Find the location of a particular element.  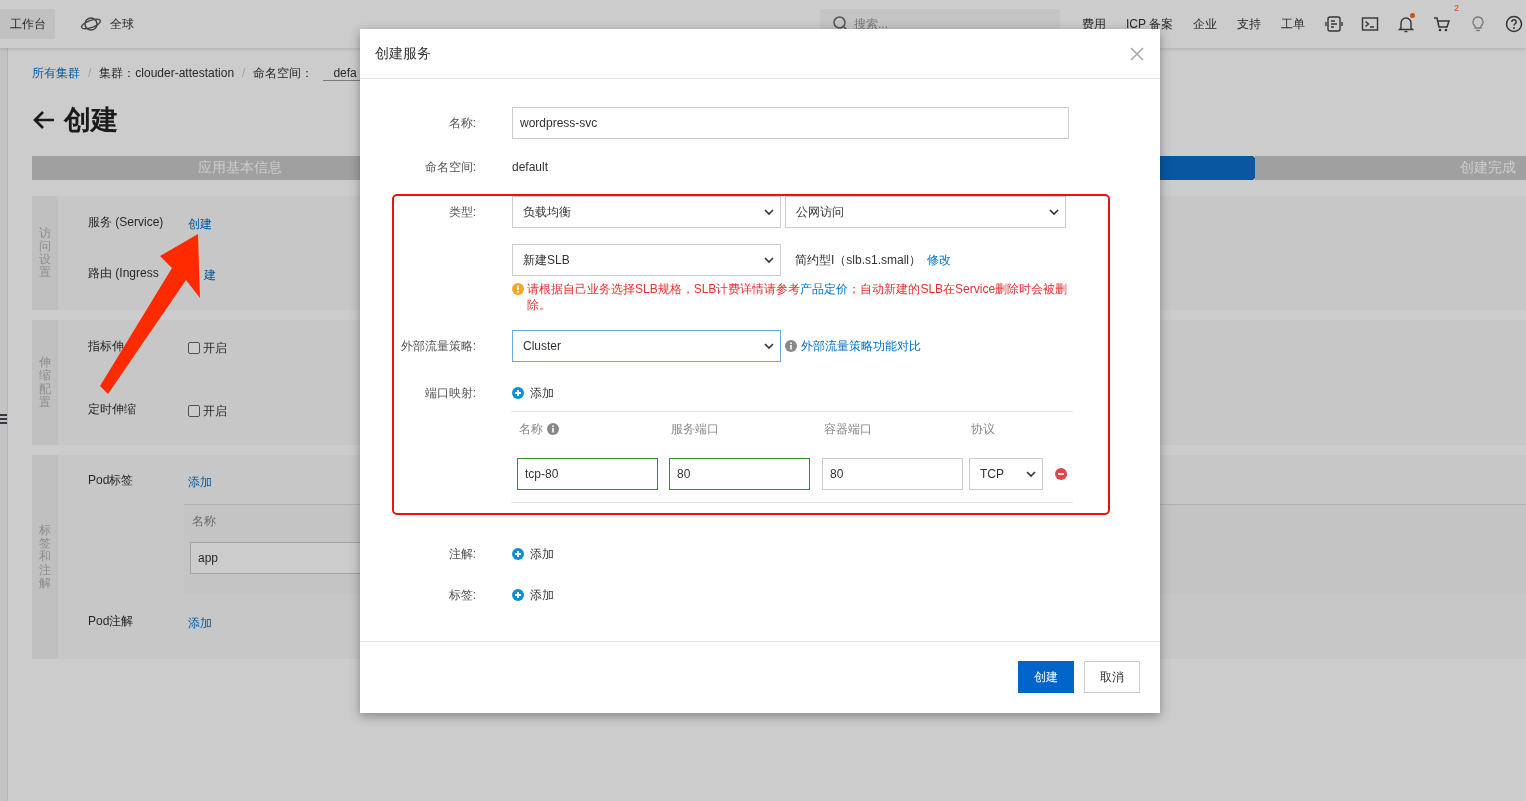

dialog-title: 创建服务 is located at coordinates (403, 53).